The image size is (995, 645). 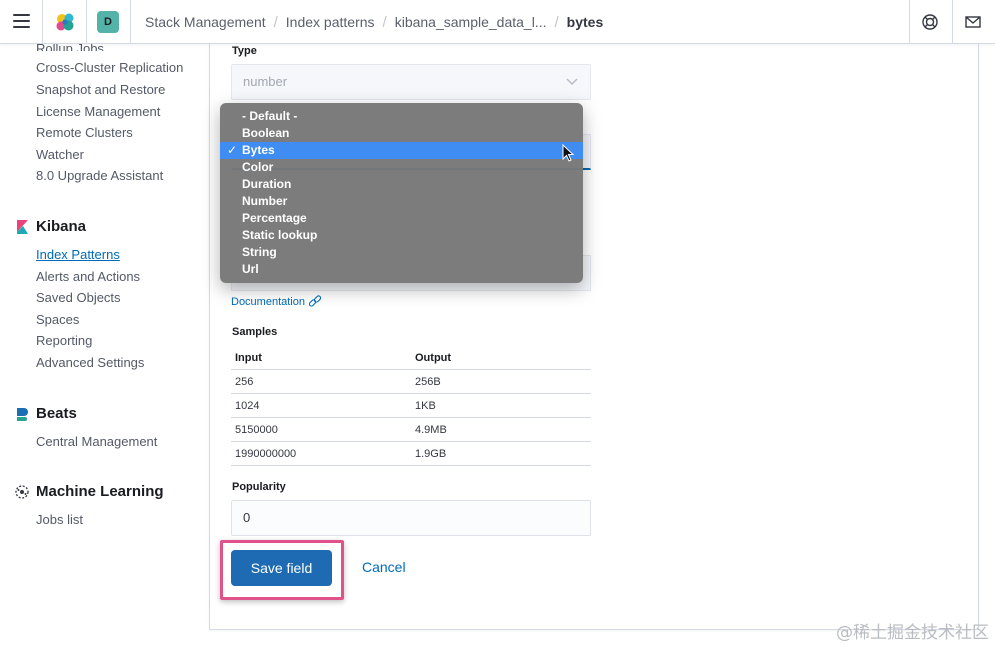 What do you see at coordinates (411, 382) in the screenshot?
I see `table-row: 256 256B` at bounding box center [411, 382].